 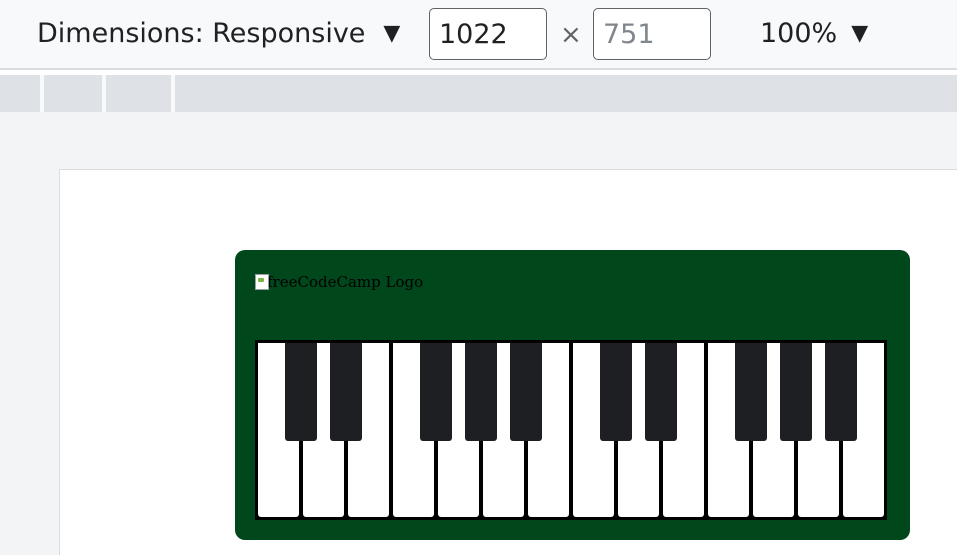 I want to click on zoom-label: 100%, so click(x=799, y=33).